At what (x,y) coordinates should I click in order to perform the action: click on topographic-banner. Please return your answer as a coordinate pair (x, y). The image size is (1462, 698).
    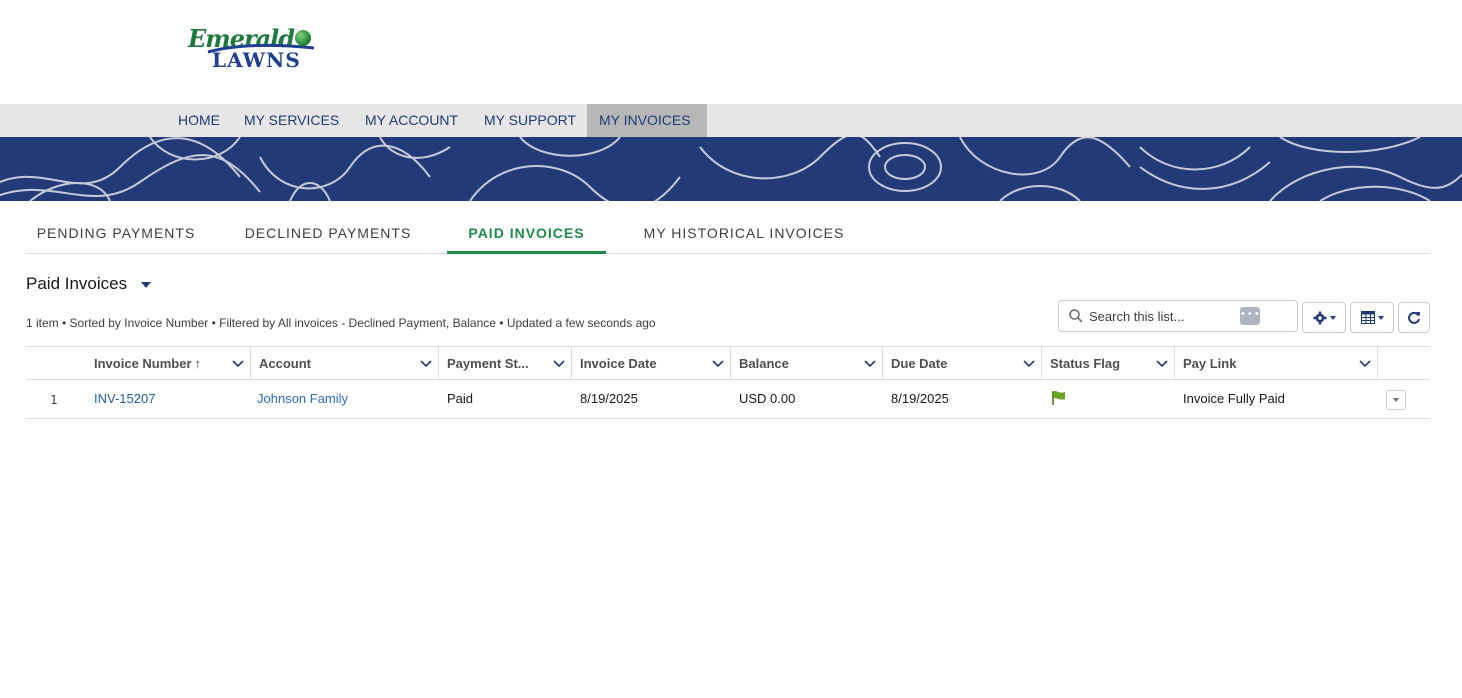
    Looking at the image, I should click on (731, 169).